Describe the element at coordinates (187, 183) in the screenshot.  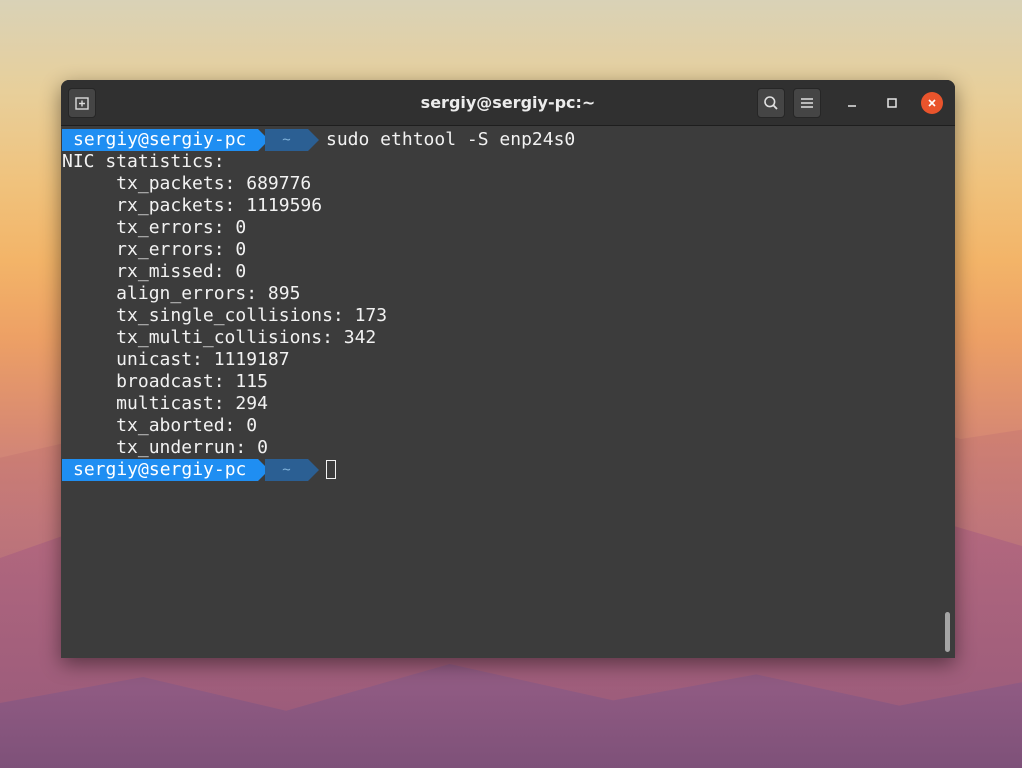
I see `output-line: tx_packets: 689776` at that location.